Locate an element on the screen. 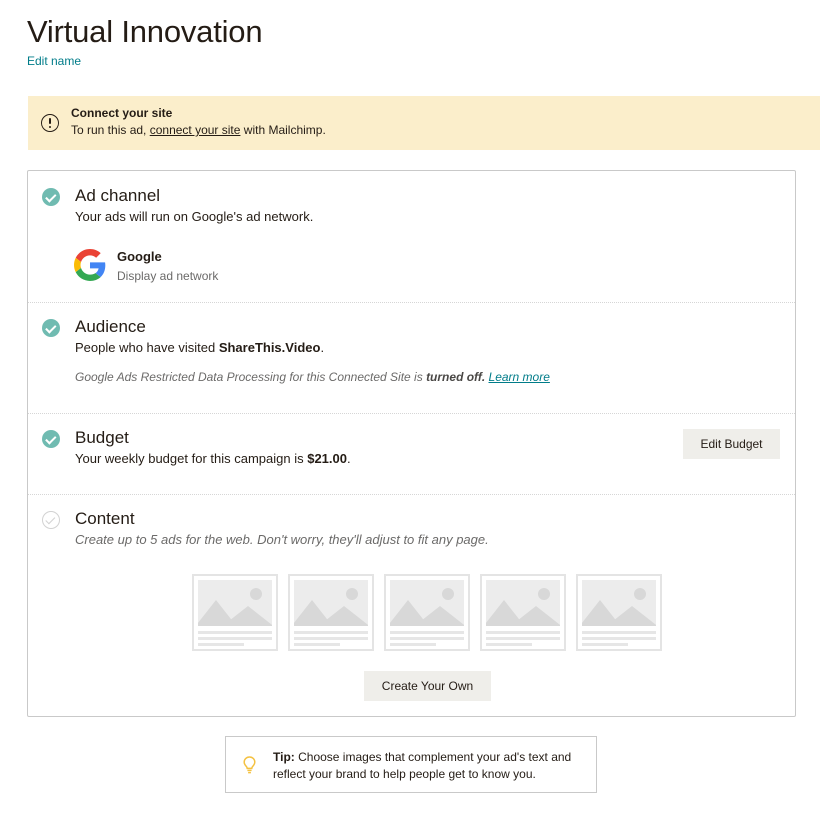 Image resolution: width=820 pixels, height=818 pixels. alert-text-before: To run this ad, is located at coordinates (110, 130).